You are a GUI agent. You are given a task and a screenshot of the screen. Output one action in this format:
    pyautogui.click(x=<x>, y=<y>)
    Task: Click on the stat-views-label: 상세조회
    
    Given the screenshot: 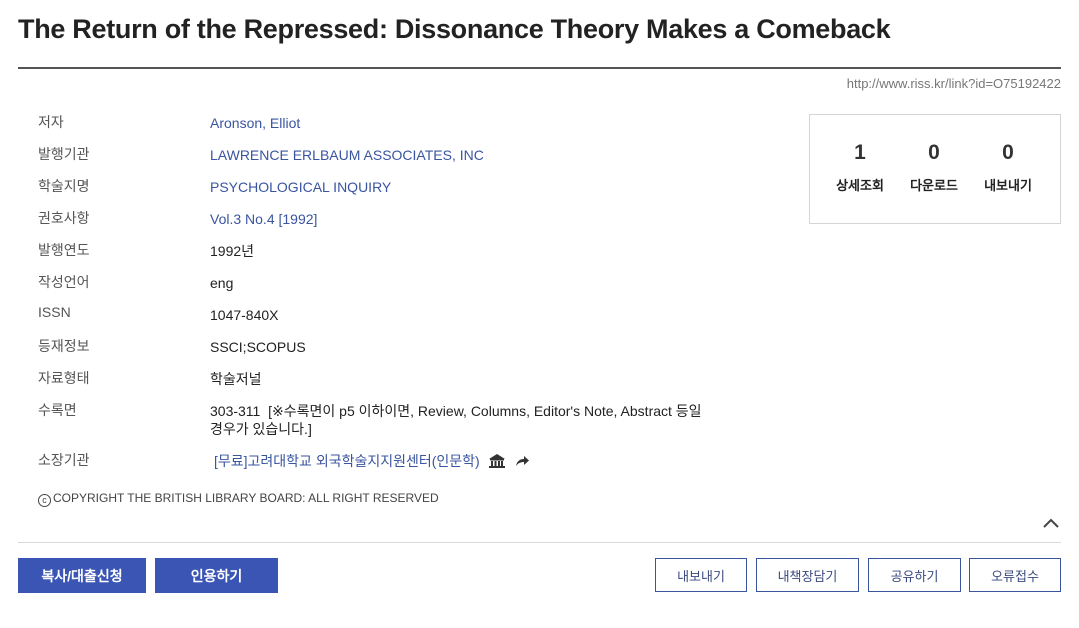 What is the action you would take?
    pyautogui.click(x=860, y=185)
    